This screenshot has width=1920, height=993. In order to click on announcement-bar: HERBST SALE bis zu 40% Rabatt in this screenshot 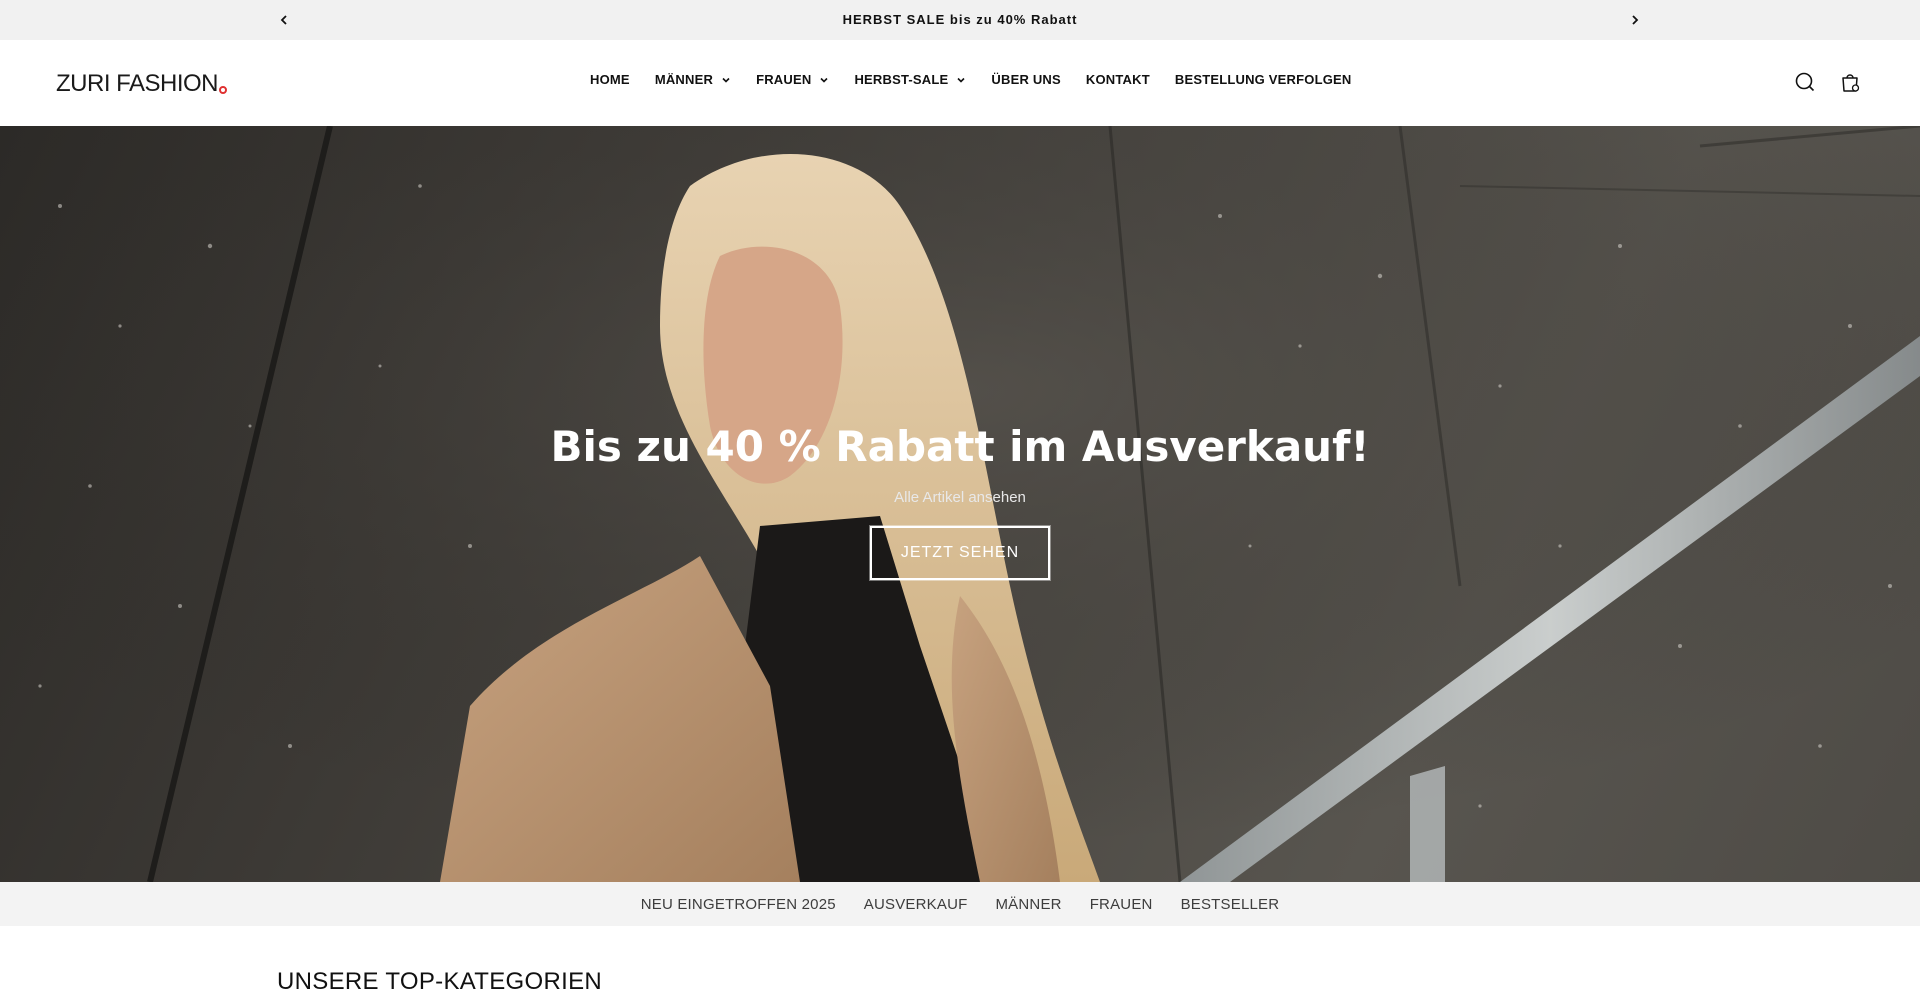, I will do `click(960, 20)`.